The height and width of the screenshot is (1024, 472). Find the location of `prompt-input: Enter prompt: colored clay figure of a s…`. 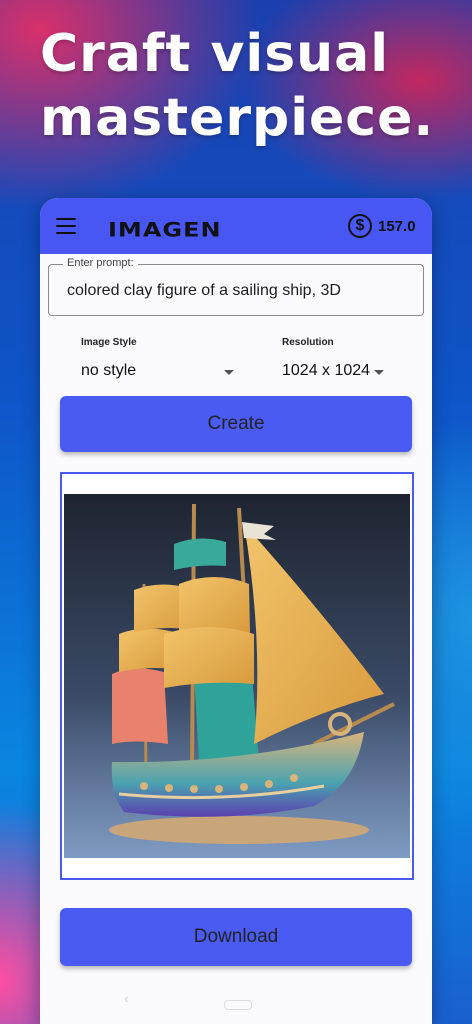

prompt-input: Enter prompt: colored clay figure of a s… is located at coordinates (236, 286).